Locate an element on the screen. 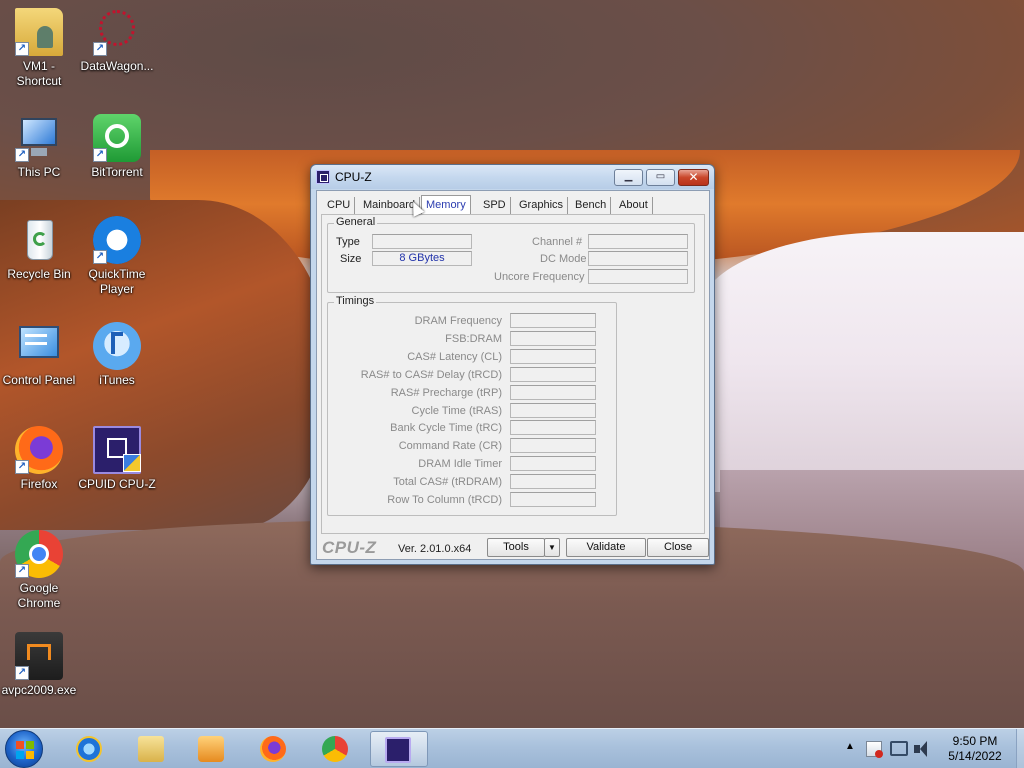  tools-button: Tools is located at coordinates (516, 547).